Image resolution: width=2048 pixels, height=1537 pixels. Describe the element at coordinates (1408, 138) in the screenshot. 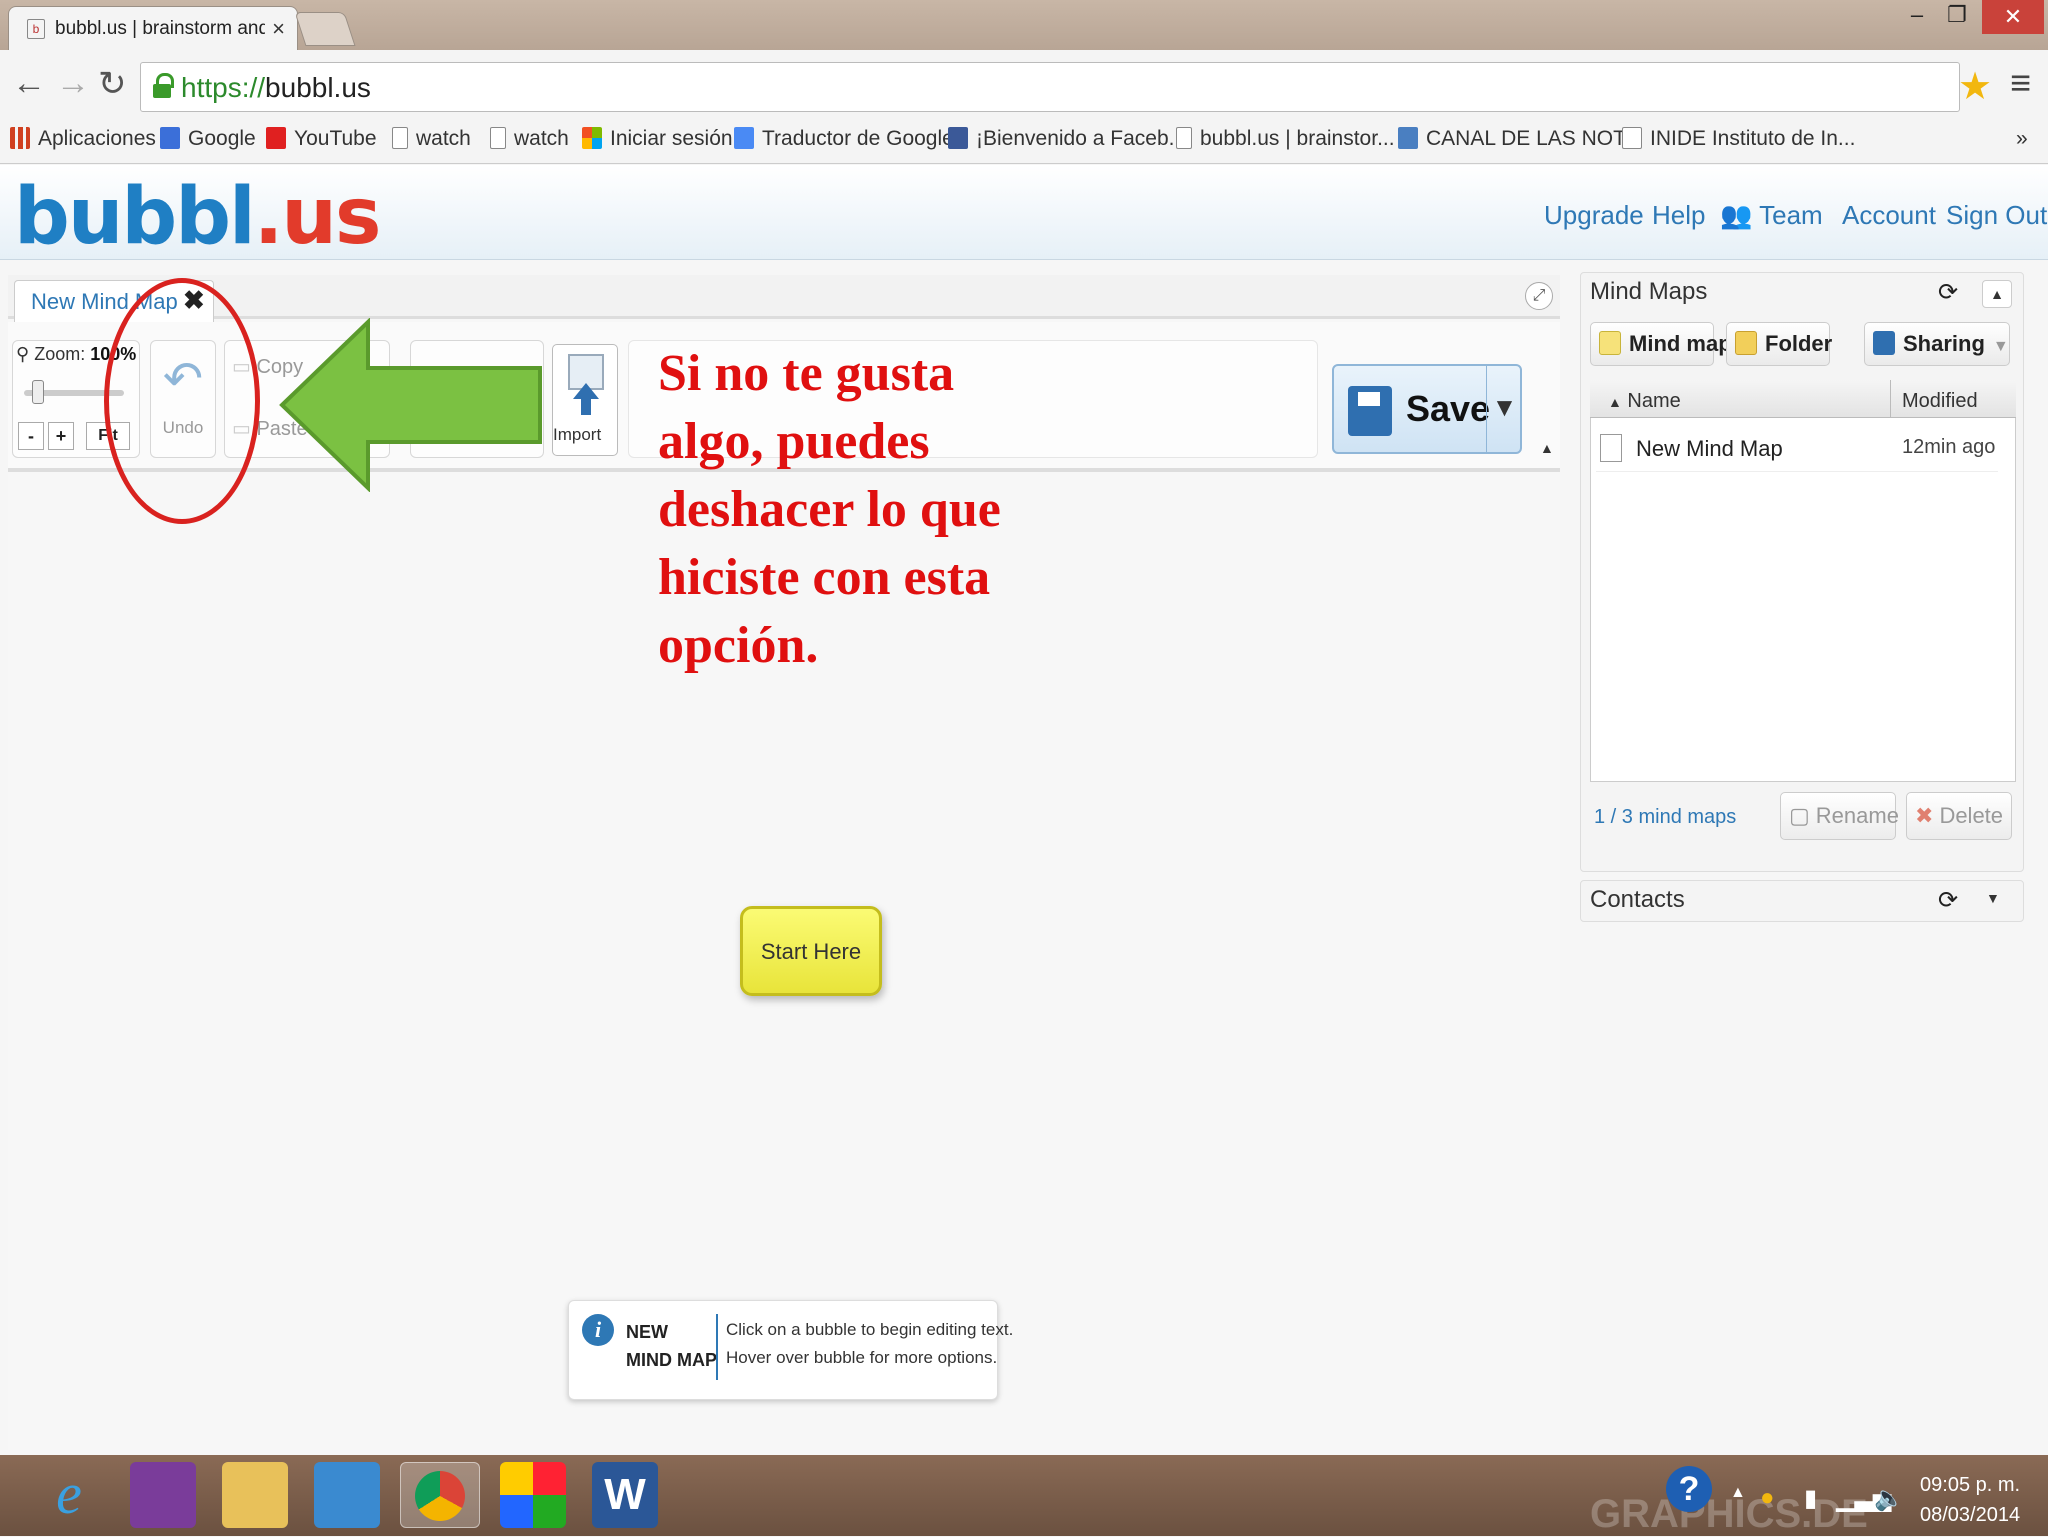

I see `thumbs-up-icon` at that location.